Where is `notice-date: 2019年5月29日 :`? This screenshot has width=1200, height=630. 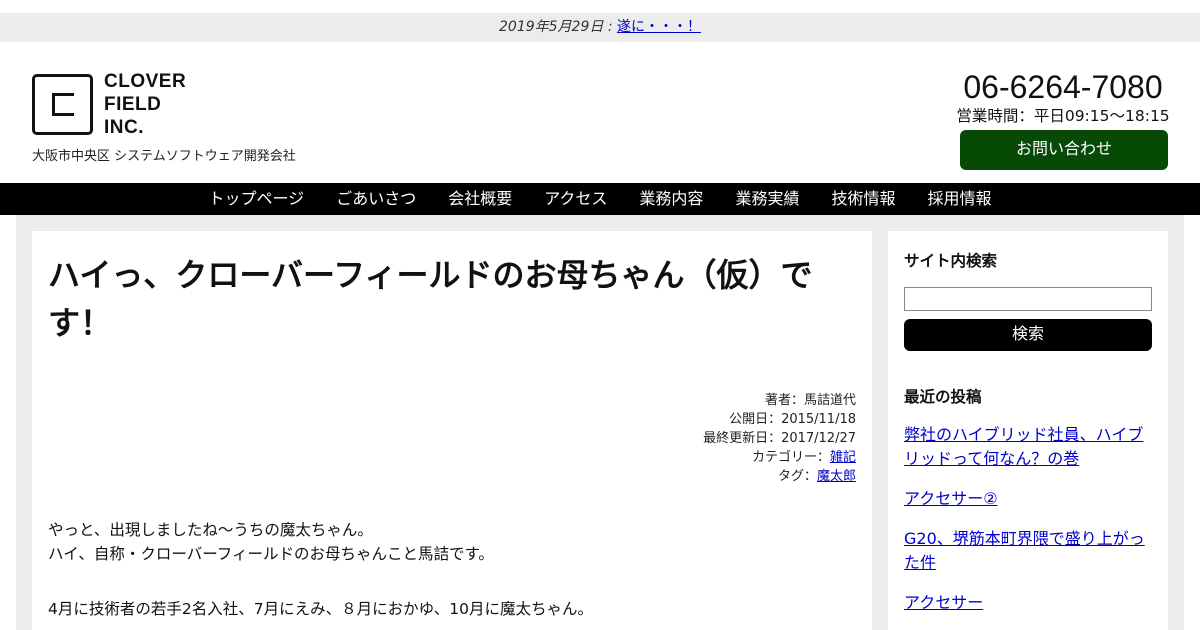 notice-date: 2019年5月29日 : is located at coordinates (558, 27).